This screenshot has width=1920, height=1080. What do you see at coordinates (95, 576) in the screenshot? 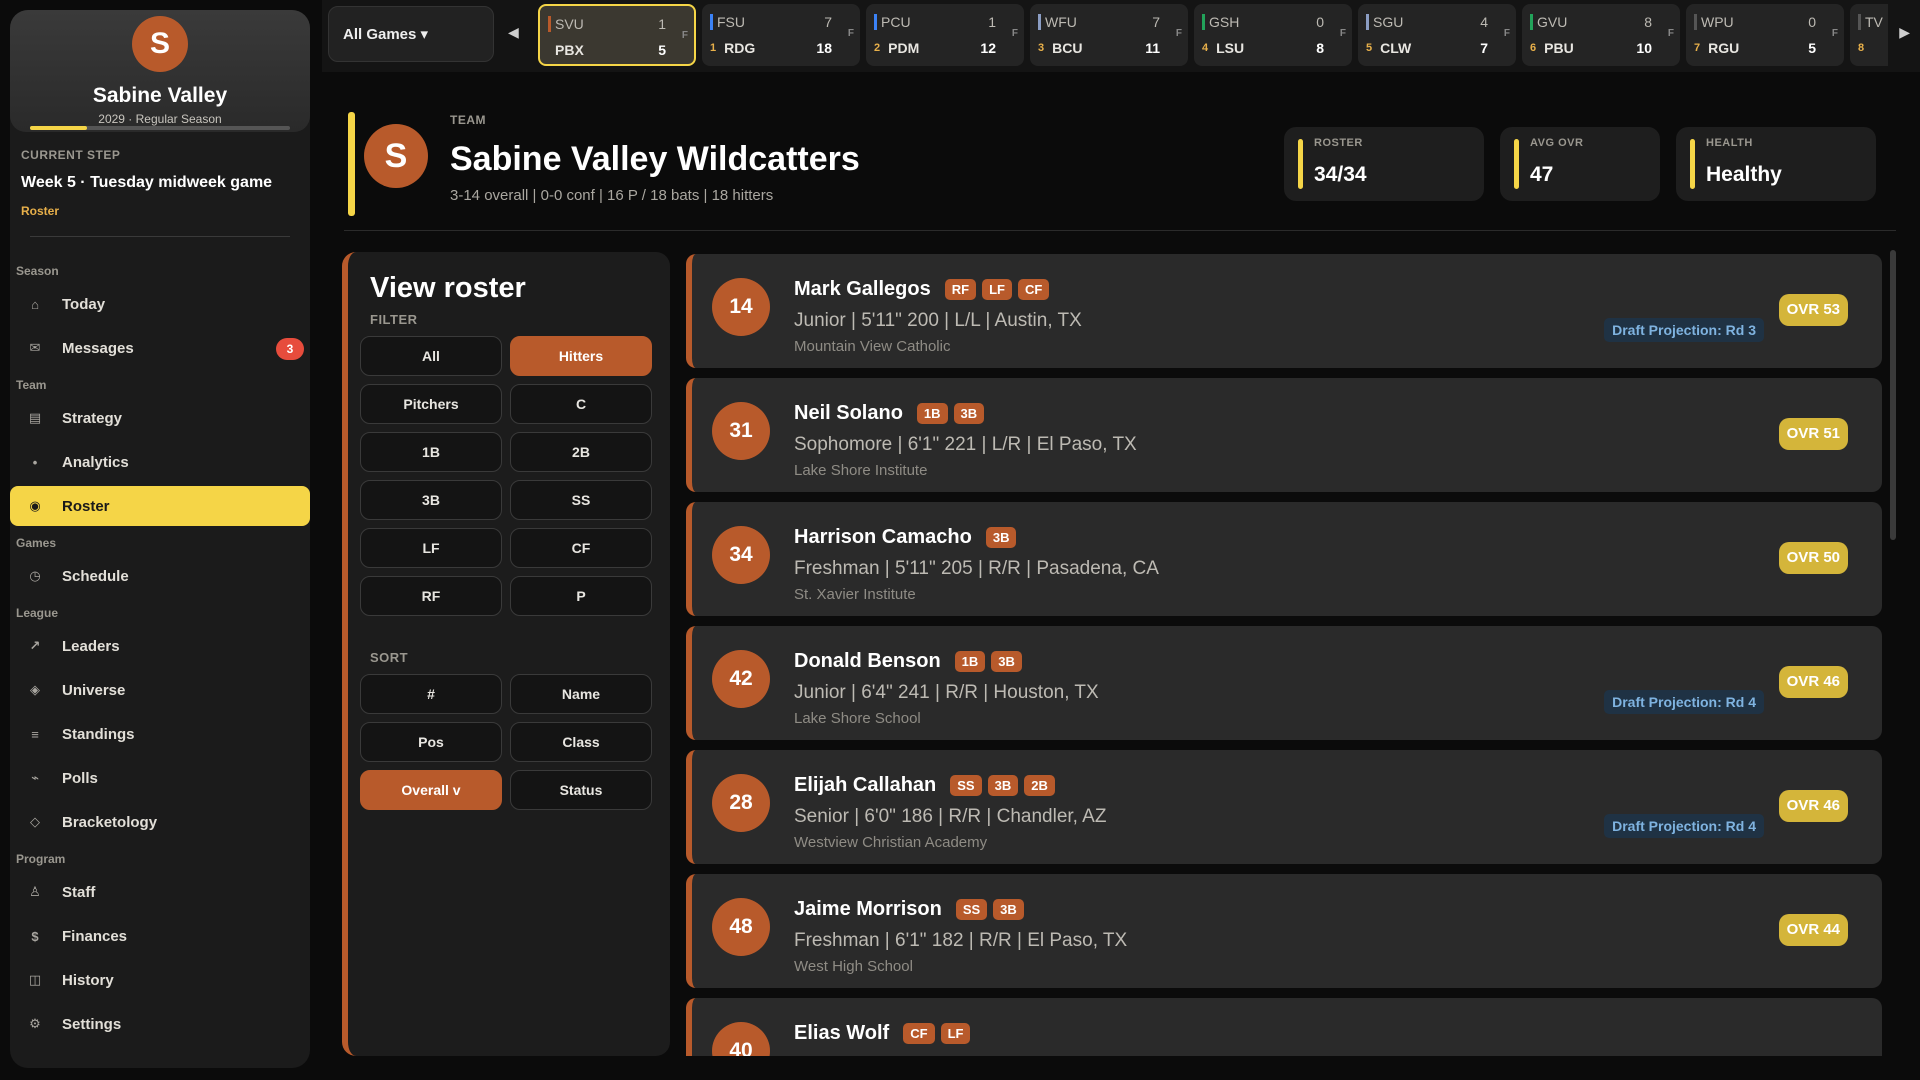
I see `sidebar-item-label: Schedule` at bounding box center [95, 576].